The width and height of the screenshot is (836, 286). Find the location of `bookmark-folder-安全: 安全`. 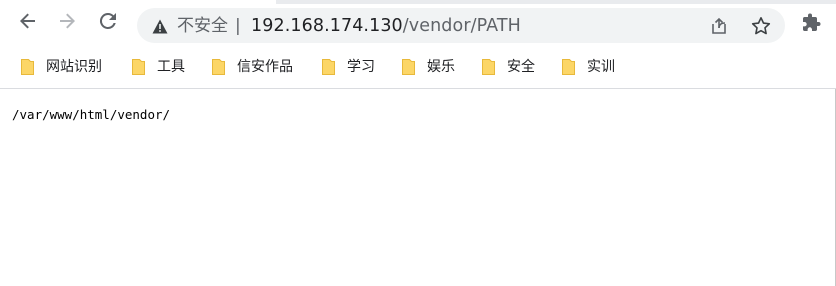

bookmark-folder-安全: 安全 is located at coordinates (508, 67).